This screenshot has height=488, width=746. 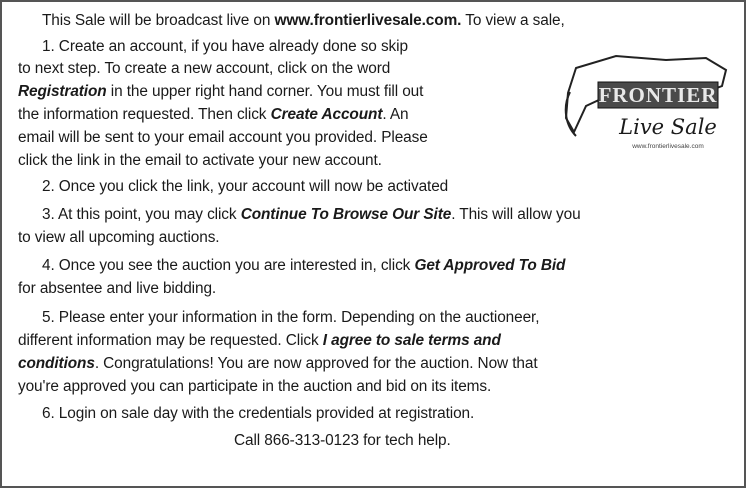 What do you see at coordinates (667, 127) in the screenshot?
I see `logo-word-live-sale: Live Sale` at bounding box center [667, 127].